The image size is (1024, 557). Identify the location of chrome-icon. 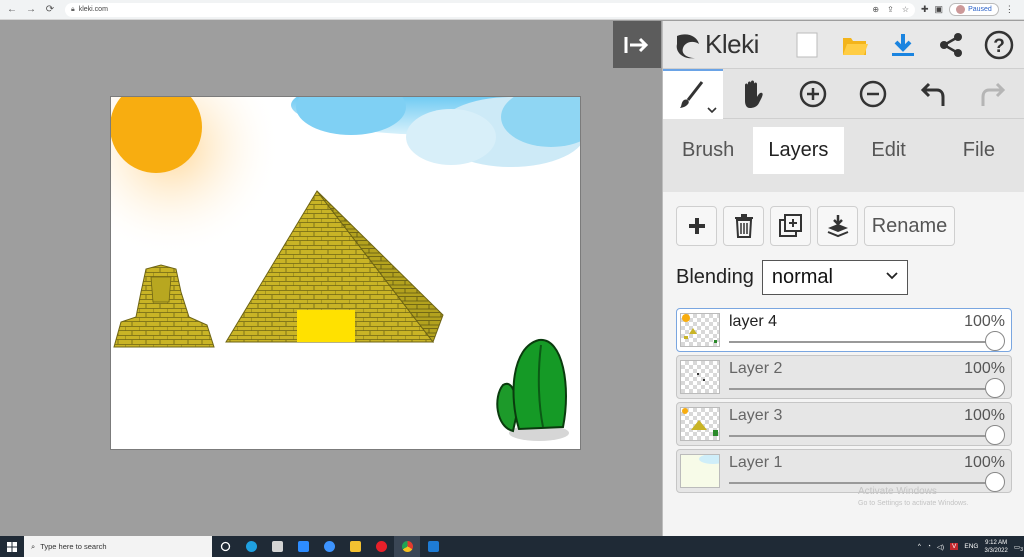
(407, 546).